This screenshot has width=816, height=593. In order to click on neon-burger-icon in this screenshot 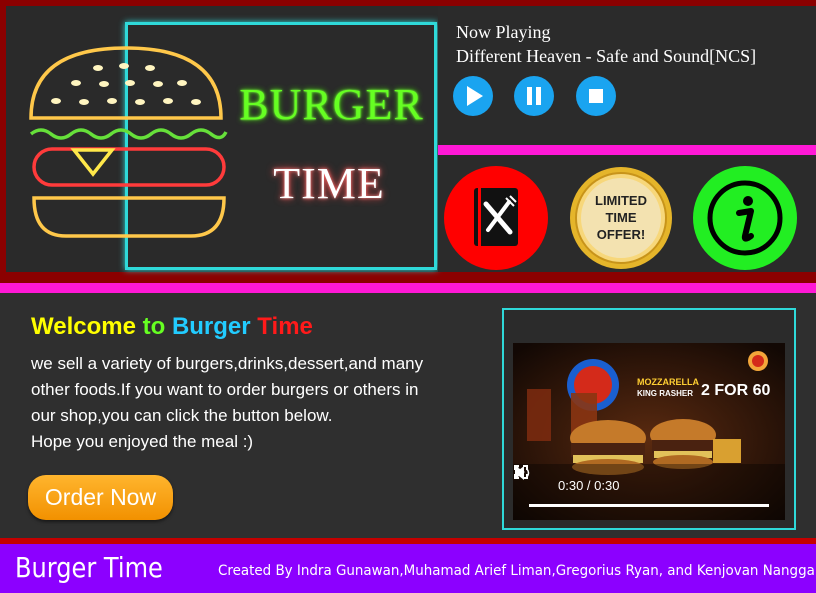, I will do `click(128, 142)`.